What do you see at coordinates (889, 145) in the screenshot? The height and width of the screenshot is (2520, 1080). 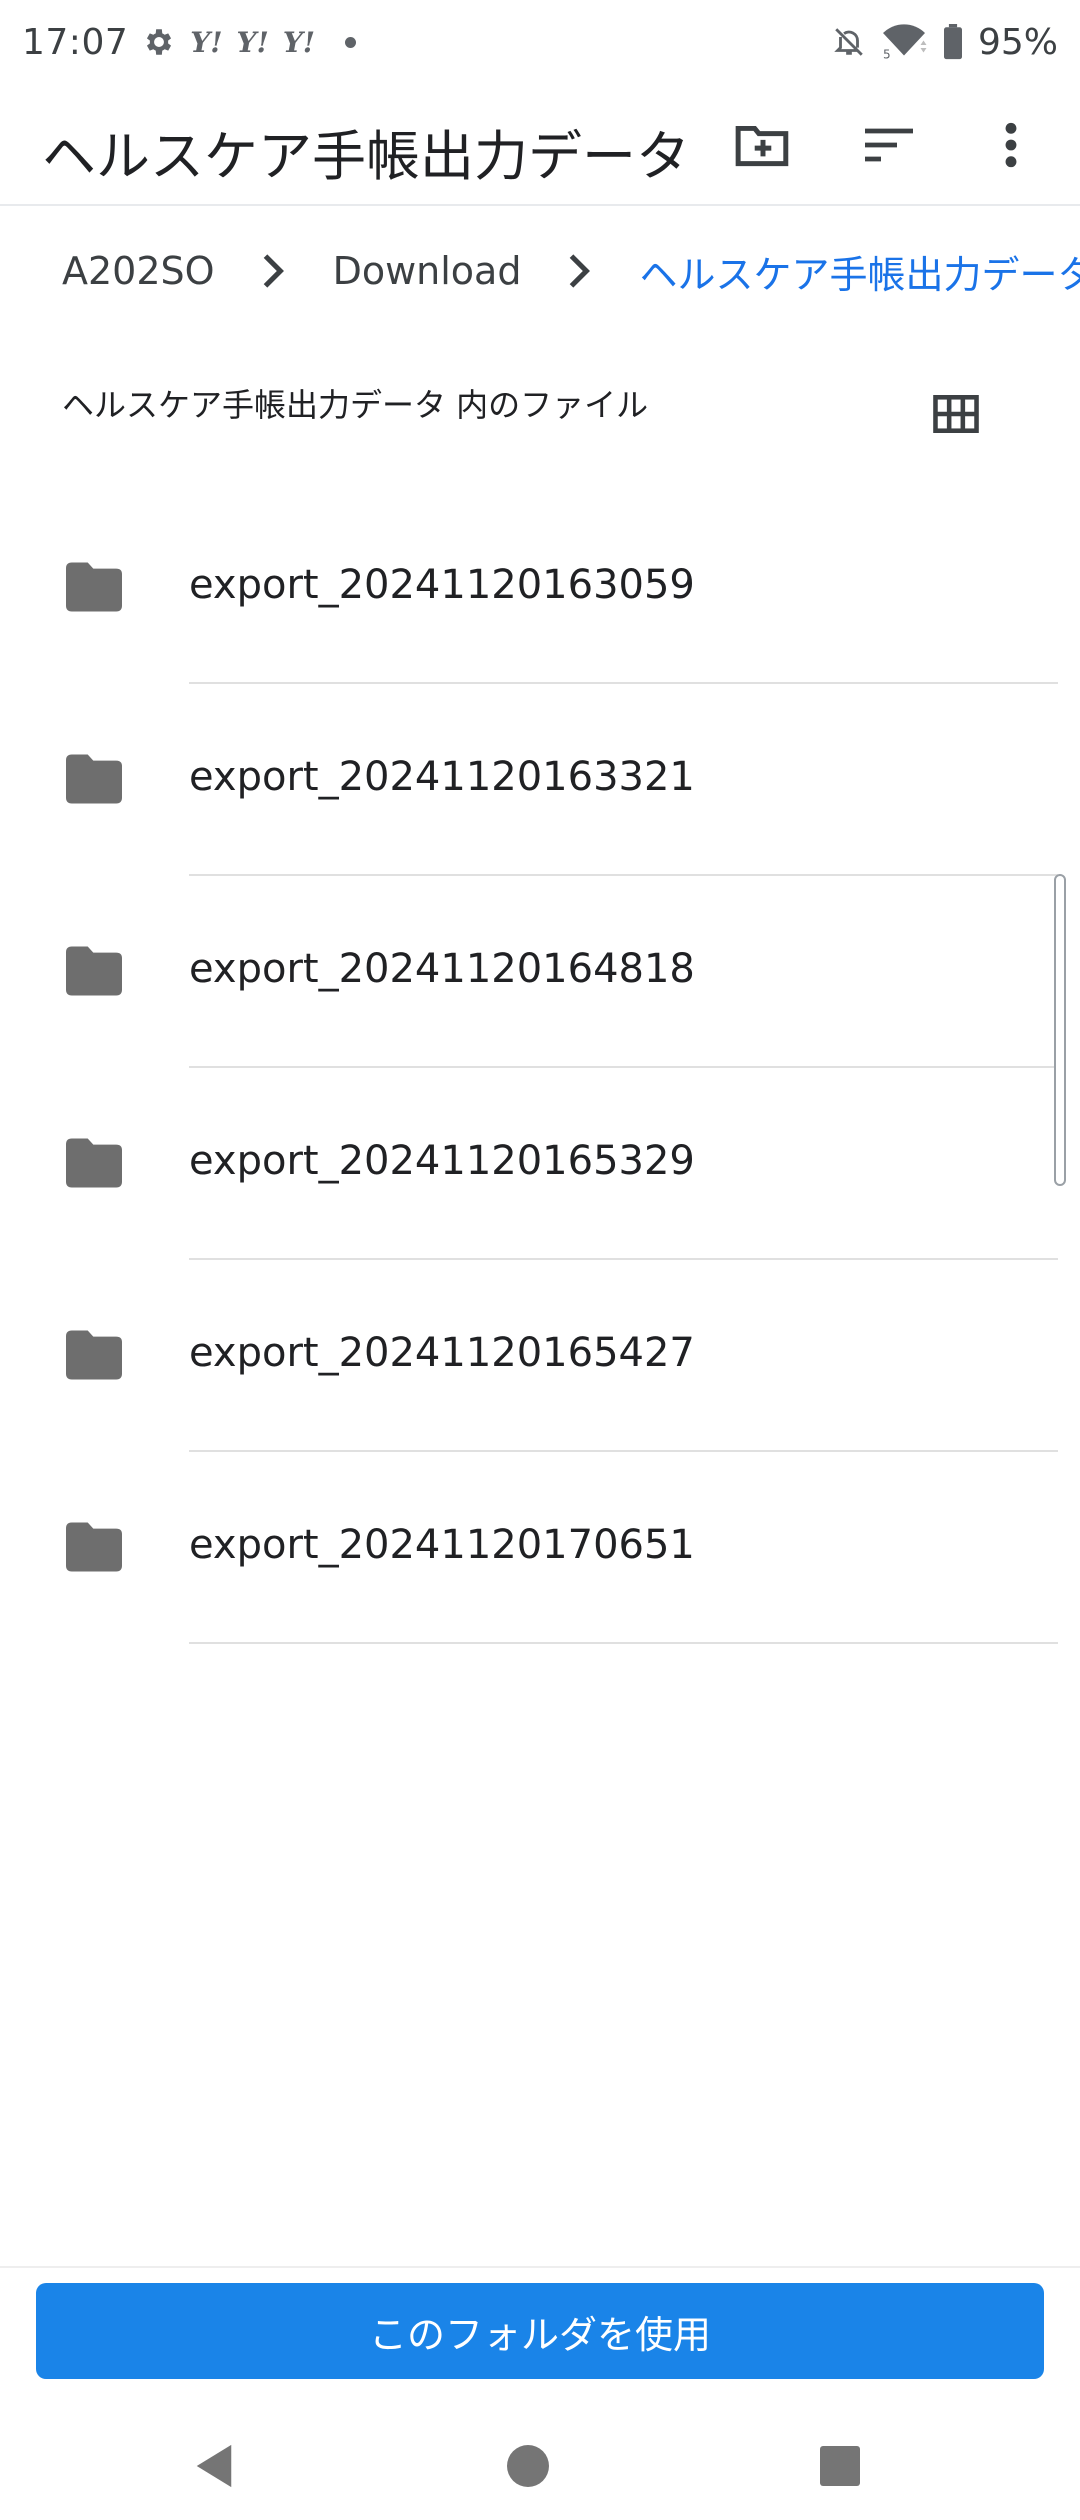 I see `sort-icon` at bounding box center [889, 145].